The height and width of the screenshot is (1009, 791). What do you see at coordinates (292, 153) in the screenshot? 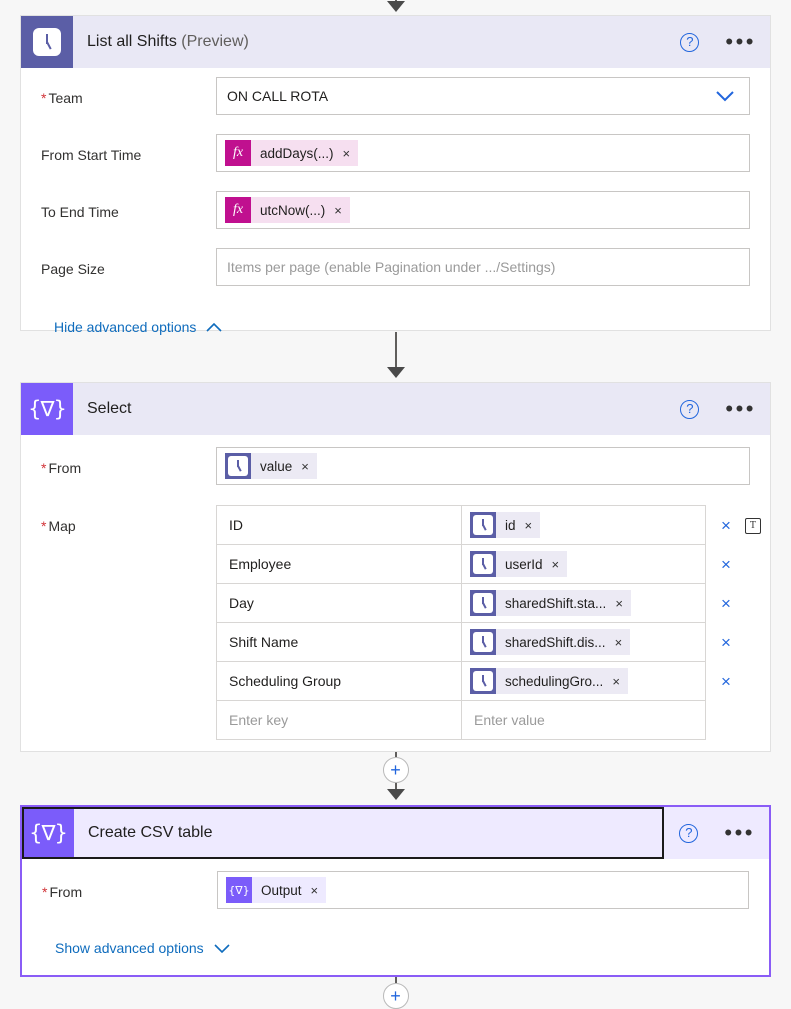
I see `expression-chip-adddays: fx addDays(...) ×` at bounding box center [292, 153].